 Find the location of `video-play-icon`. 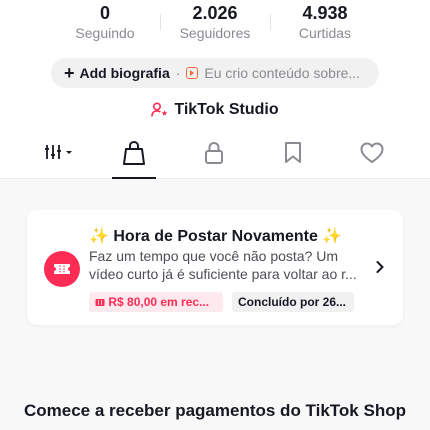

video-play-icon is located at coordinates (192, 73).